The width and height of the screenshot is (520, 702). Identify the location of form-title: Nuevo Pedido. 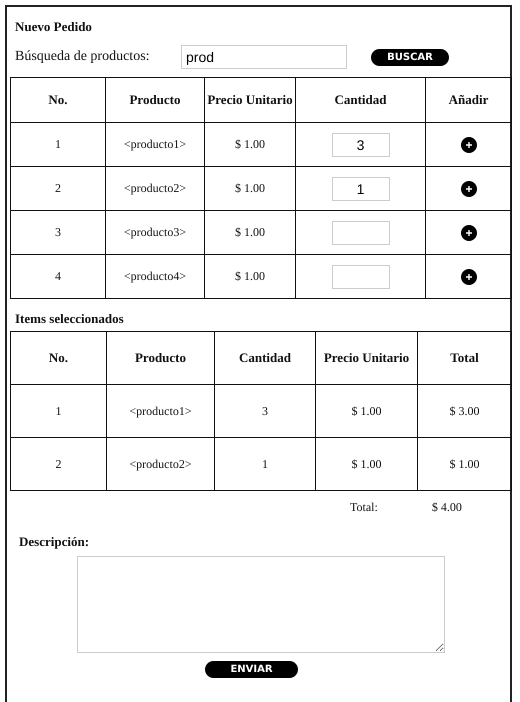
(54, 27).